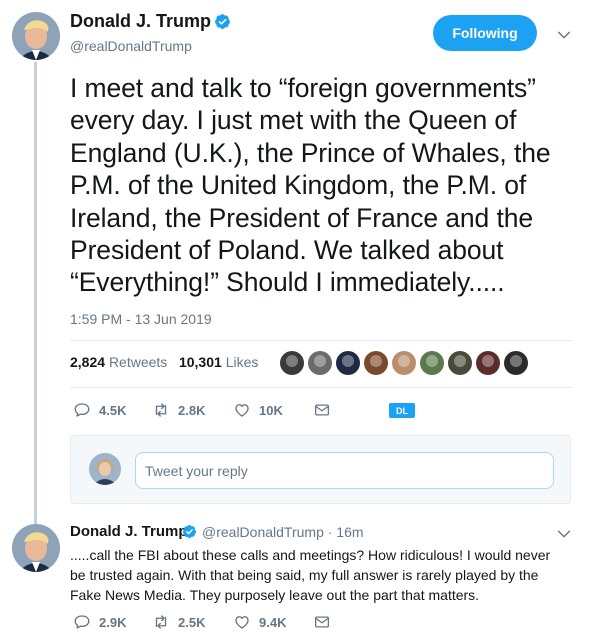 This screenshot has width=593, height=636. Describe the element at coordinates (118, 362) in the screenshot. I see `retweet-stat: 2,824 Retweets` at that location.